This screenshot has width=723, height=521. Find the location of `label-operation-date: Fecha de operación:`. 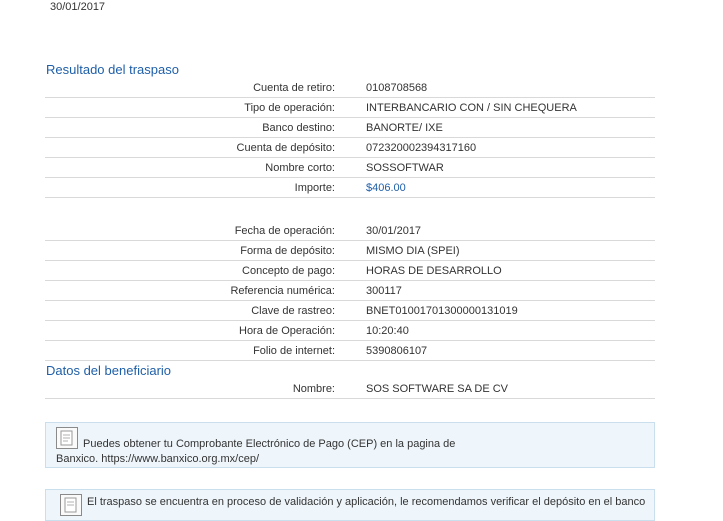

label-operation-date: Fecha de operación: is located at coordinates (284, 231).